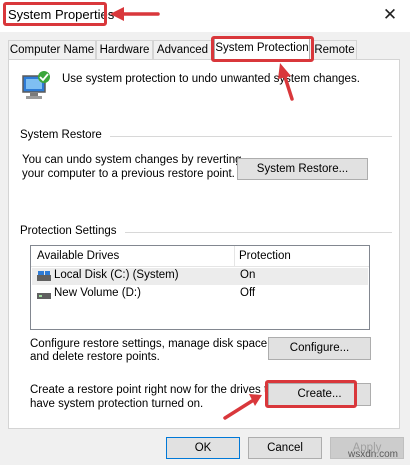 The image size is (410, 465). Describe the element at coordinates (135, 14) in the screenshot. I see `arrow-to-title` at that location.